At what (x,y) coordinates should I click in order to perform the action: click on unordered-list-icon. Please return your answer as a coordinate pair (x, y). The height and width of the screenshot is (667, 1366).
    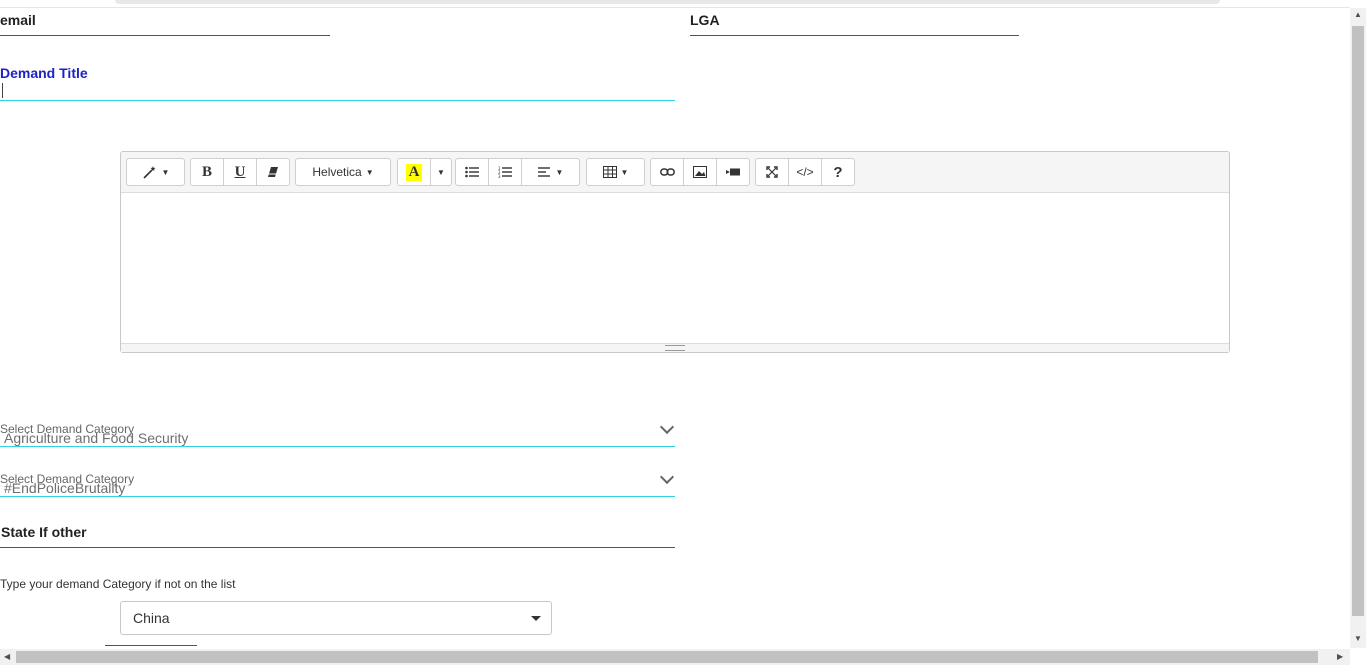
    Looking at the image, I should click on (472, 172).